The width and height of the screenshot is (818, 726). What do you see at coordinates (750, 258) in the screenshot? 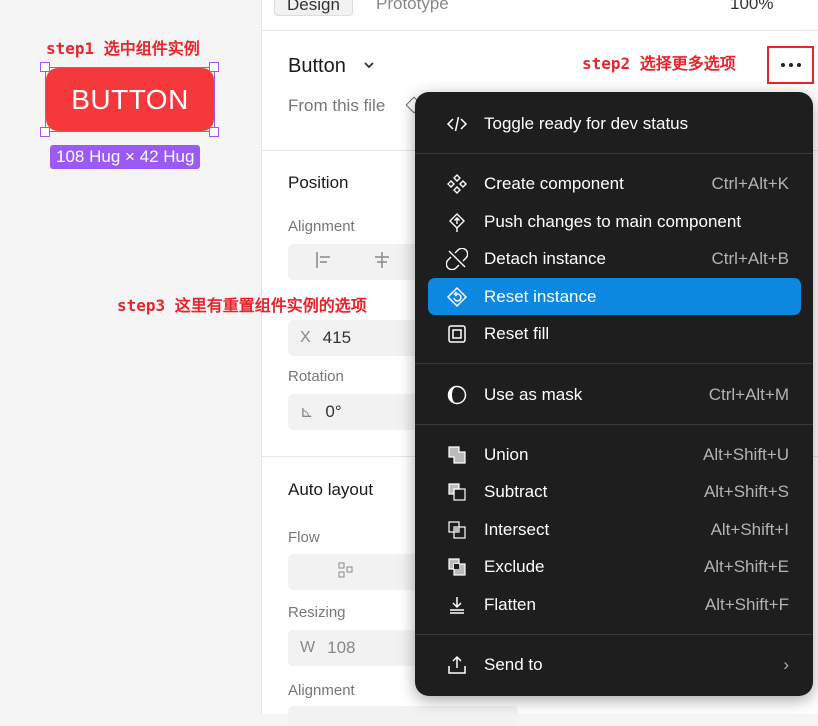
I see `menu-item-shortcut: Ctrl+Alt+B` at bounding box center [750, 258].